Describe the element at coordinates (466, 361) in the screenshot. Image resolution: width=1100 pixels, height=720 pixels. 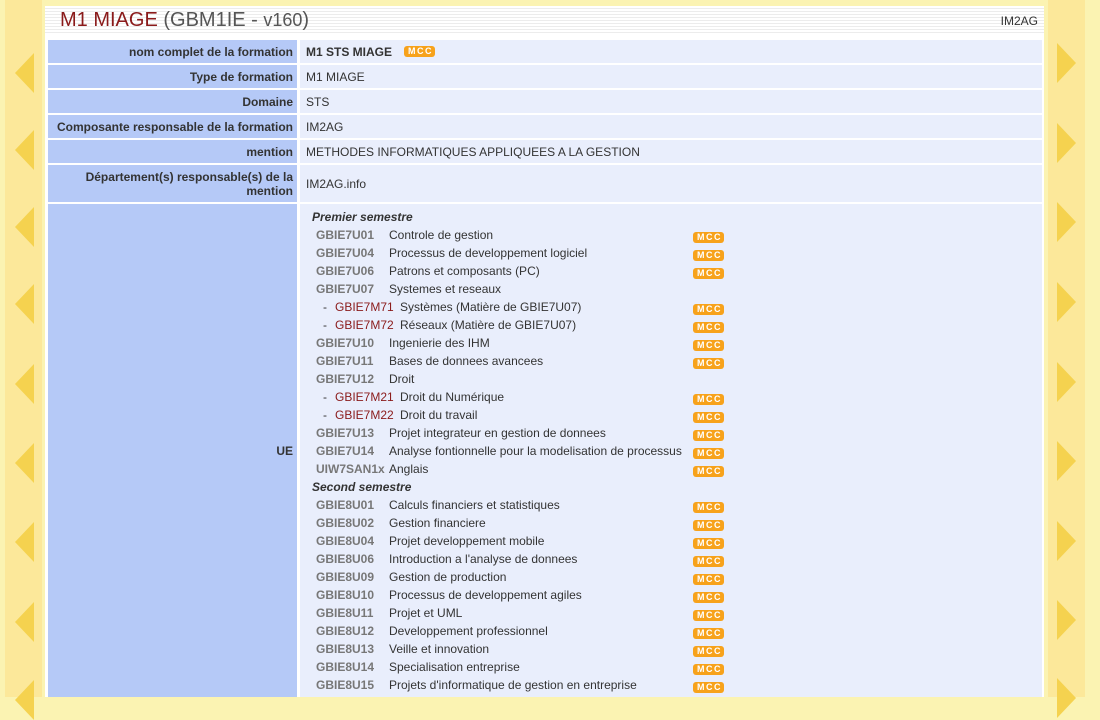
I see `ue-name: Bases de donnees avancees` at that location.